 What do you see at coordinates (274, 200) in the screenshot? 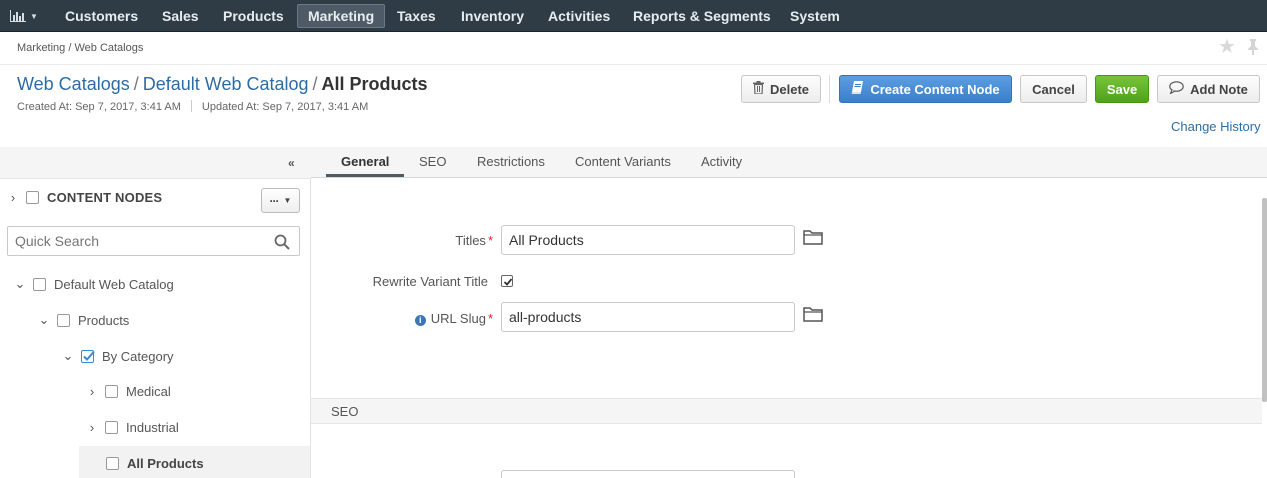
I see `ellipsis-icon: ···` at bounding box center [274, 200].